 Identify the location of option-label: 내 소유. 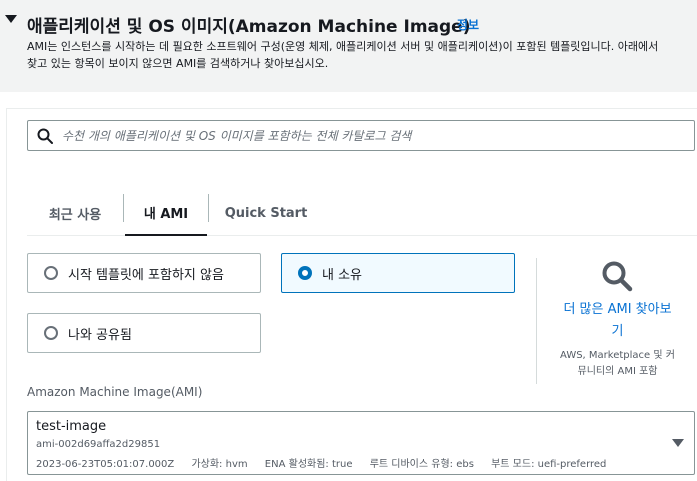
(342, 275).